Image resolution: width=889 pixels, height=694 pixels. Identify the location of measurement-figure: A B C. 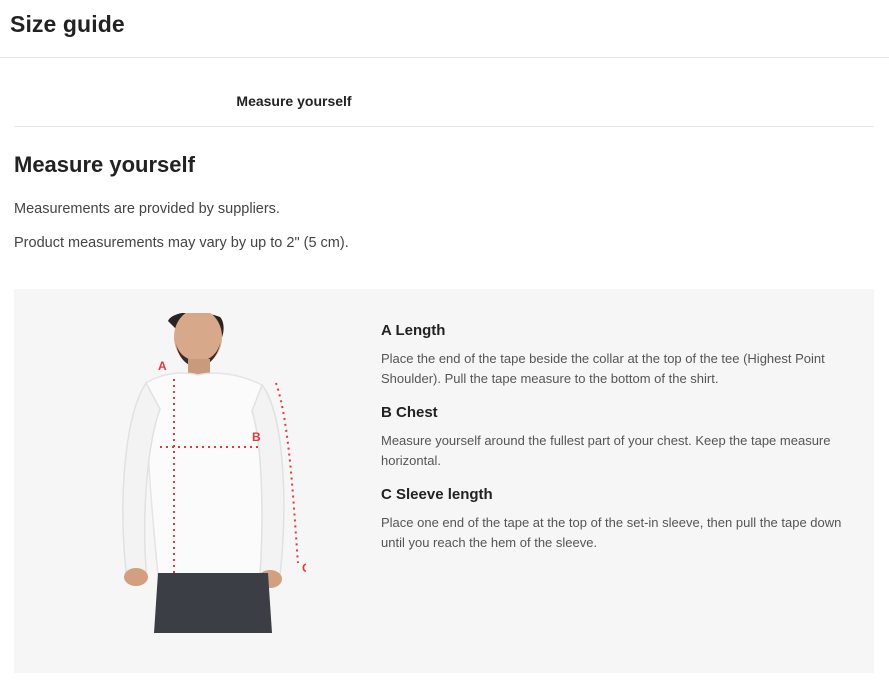
(204, 473).